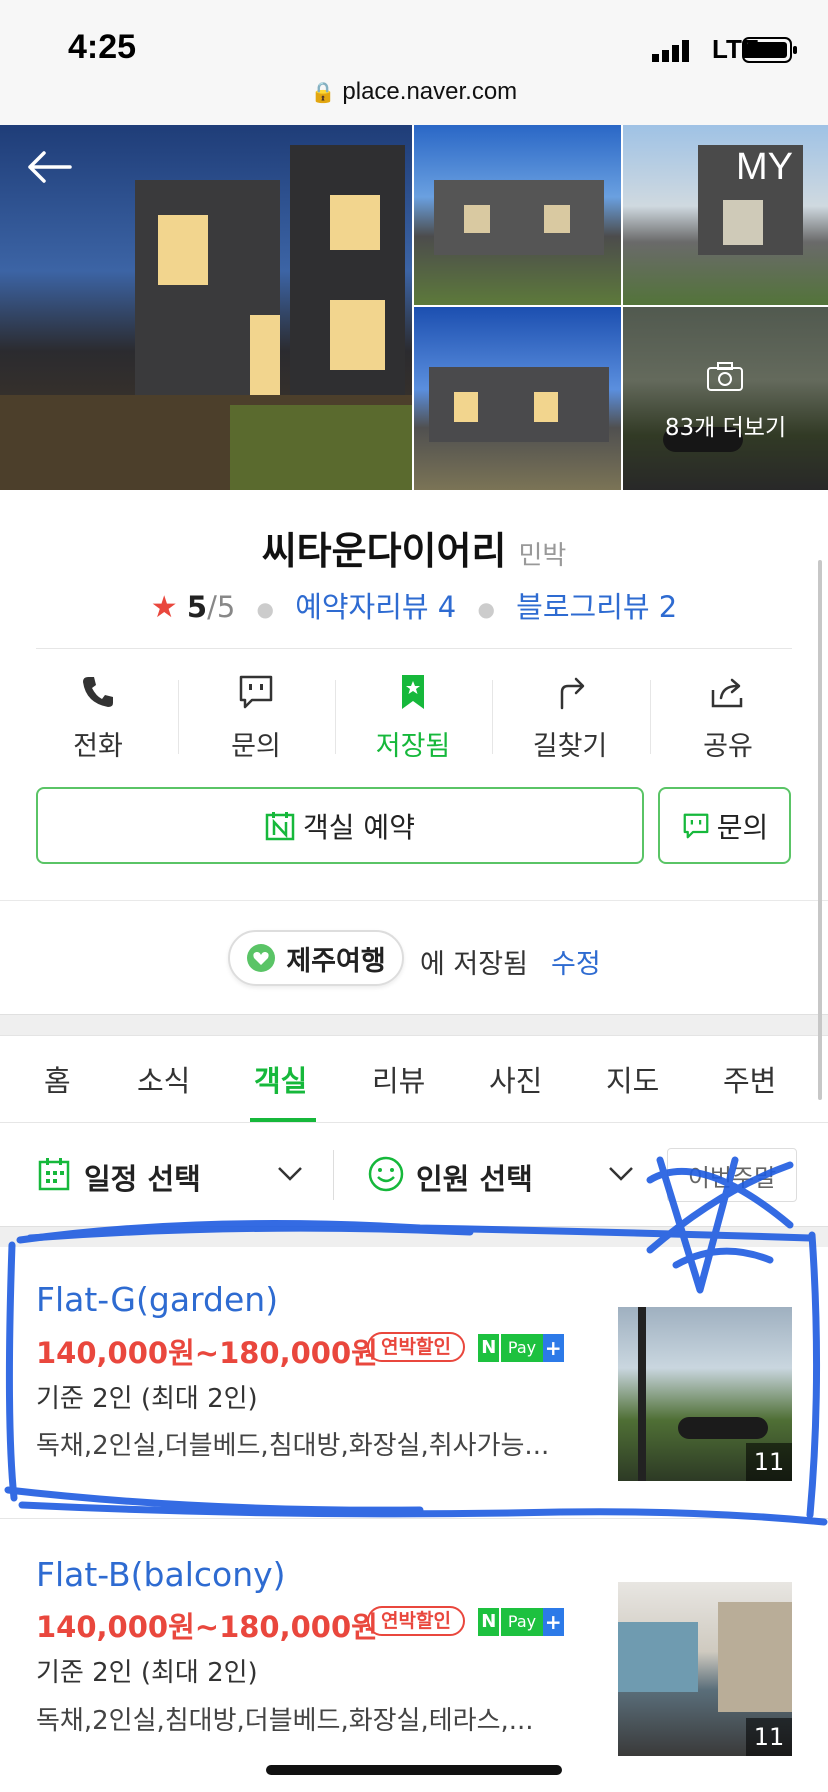 This screenshot has height=1792, width=828. What do you see at coordinates (596, 607) in the screenshot?
I see `blog-reviews-link: 블로그리뷰 2` at bounding box center [596, 607].